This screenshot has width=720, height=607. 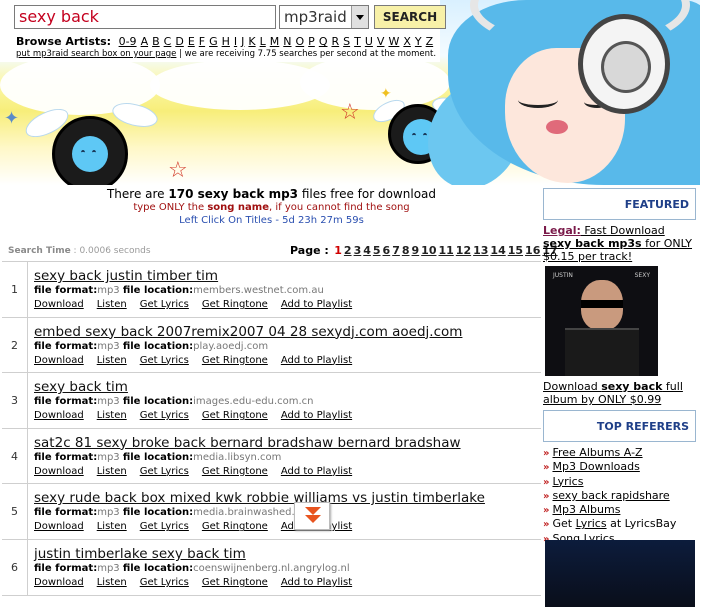 What do you see at coordinates (156, 41) in the screenshot?
I see `browse-letter-link: B` at bounding box center [156, 41].